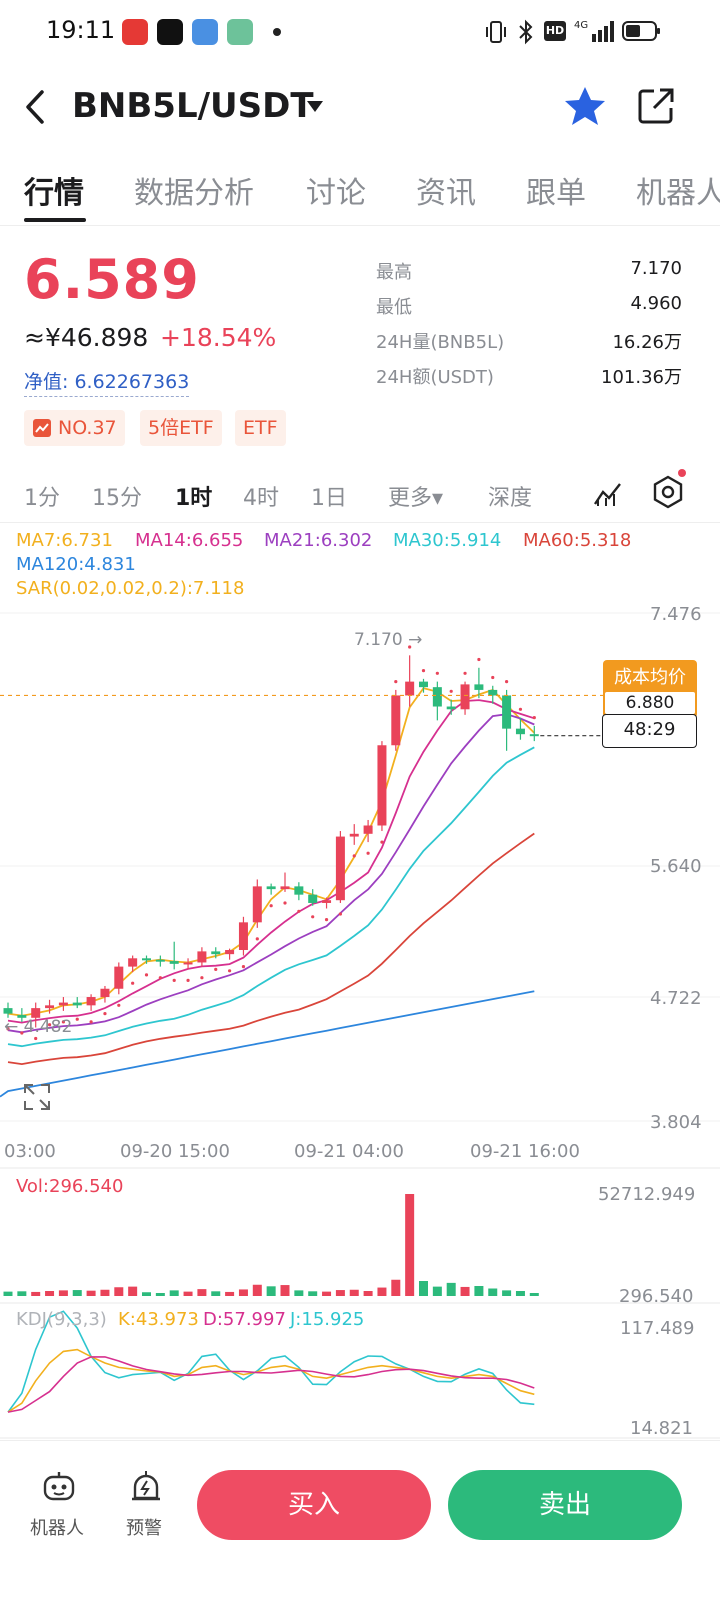  Describe the element at coordinates (496, 32) in the screenshot. I see `vibrate-icon` at that location.